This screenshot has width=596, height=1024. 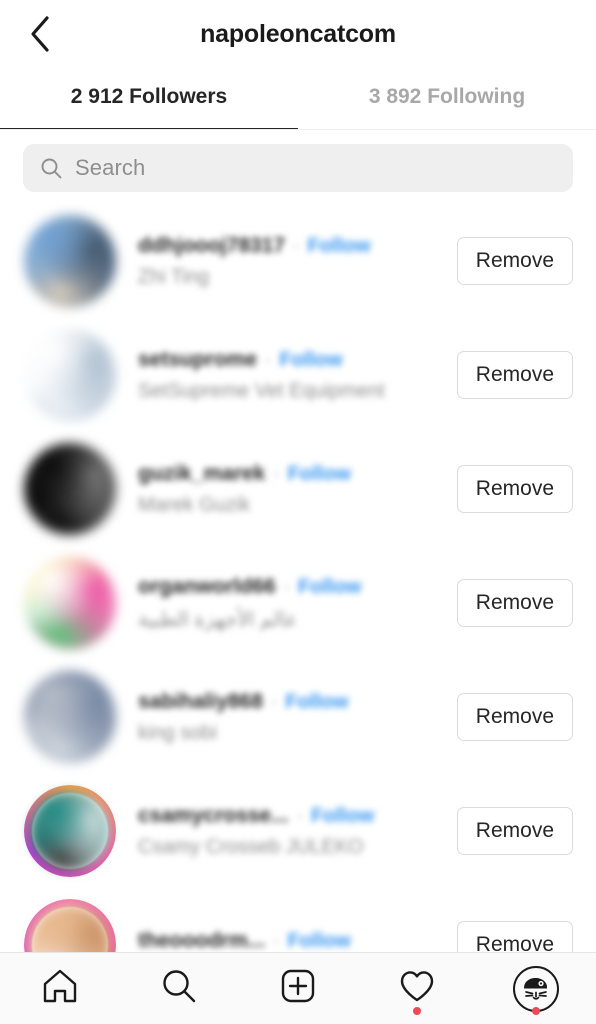 What do you see at coordinates (207, 587) in the screenshot?
I see `username: organworld66` at bounding box center [207, 587].